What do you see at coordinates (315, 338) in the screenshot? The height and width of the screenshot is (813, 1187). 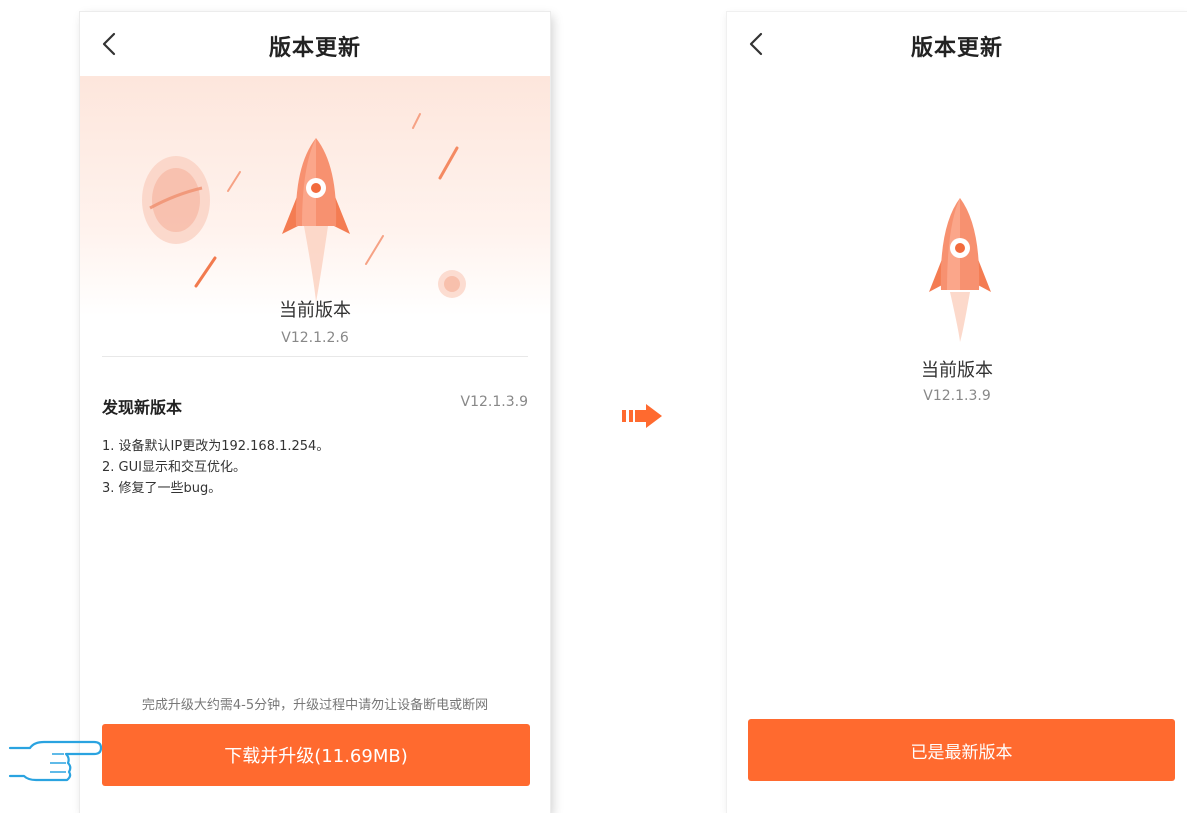 I see `current-version-value: V12.1.2.6` at bounding box center [315, 338].